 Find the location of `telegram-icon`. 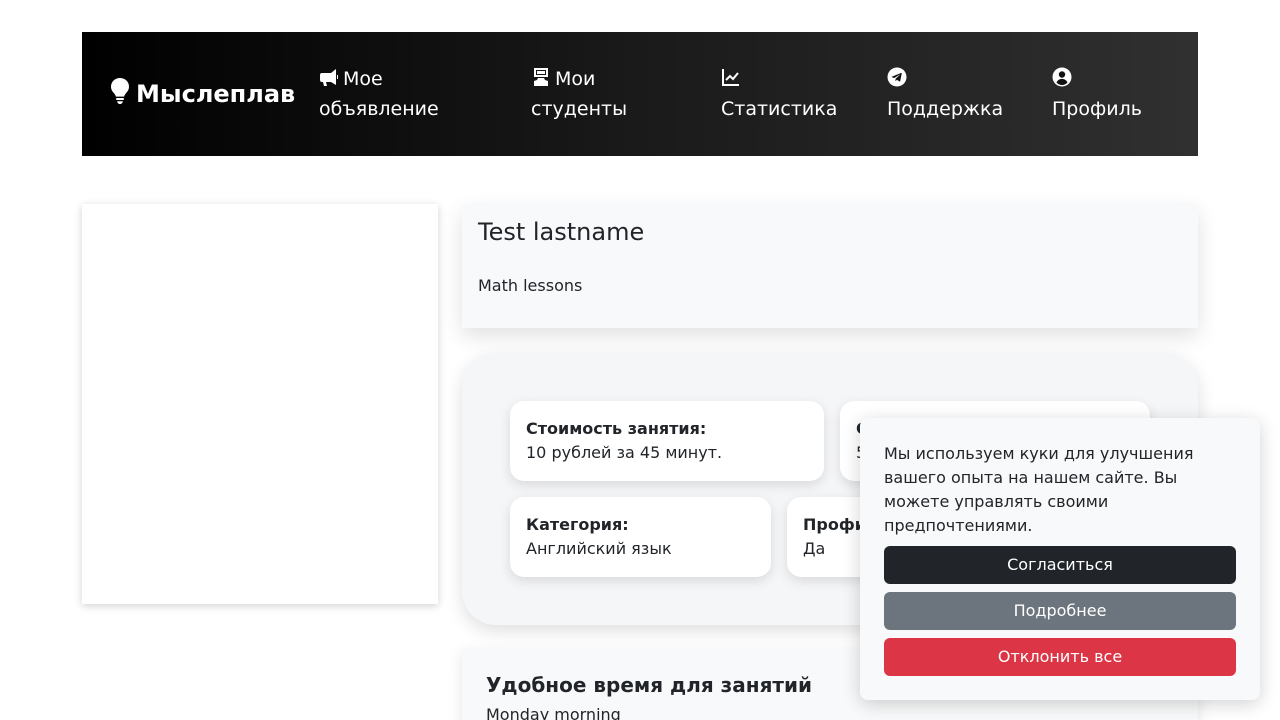

telegram-icon is located at coordinates (897, 76).